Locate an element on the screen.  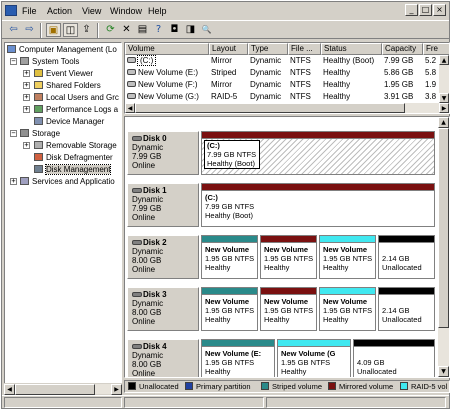
delete-icon: ✕ is located at coordinates (126, 30).